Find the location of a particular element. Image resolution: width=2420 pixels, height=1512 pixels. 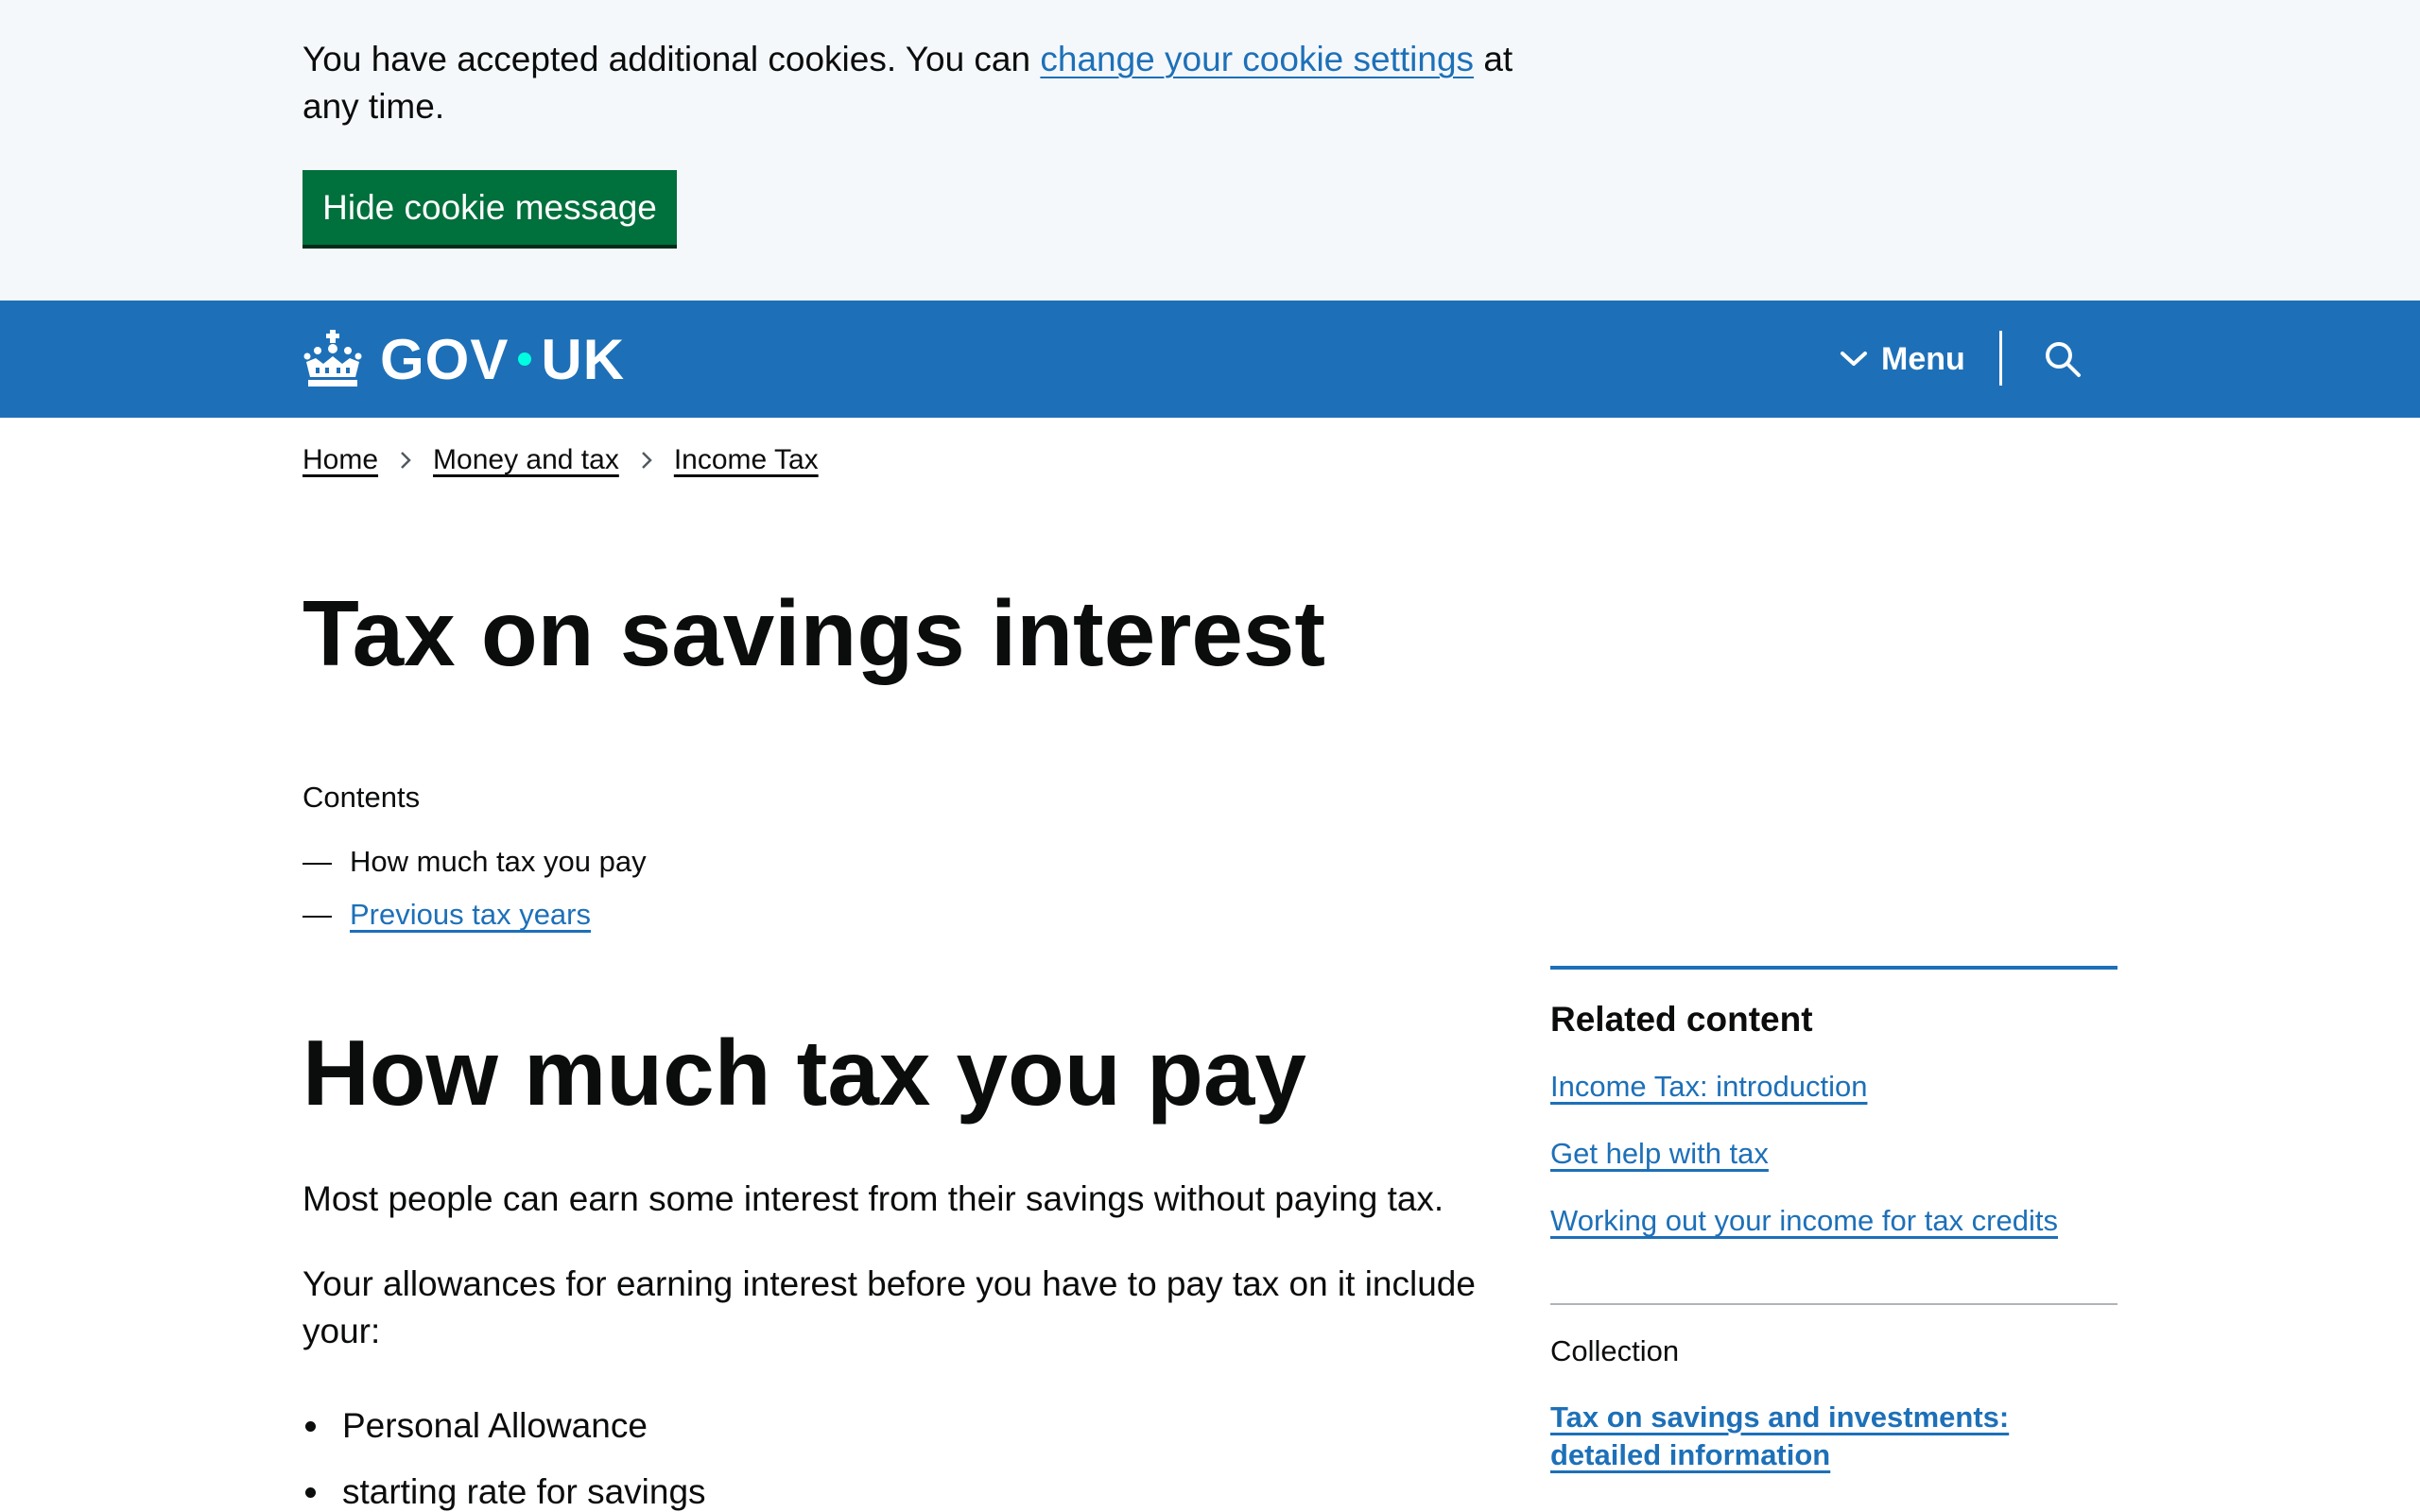

related-item: Income Tax: introduction is located at coordinates (1804, 1103).